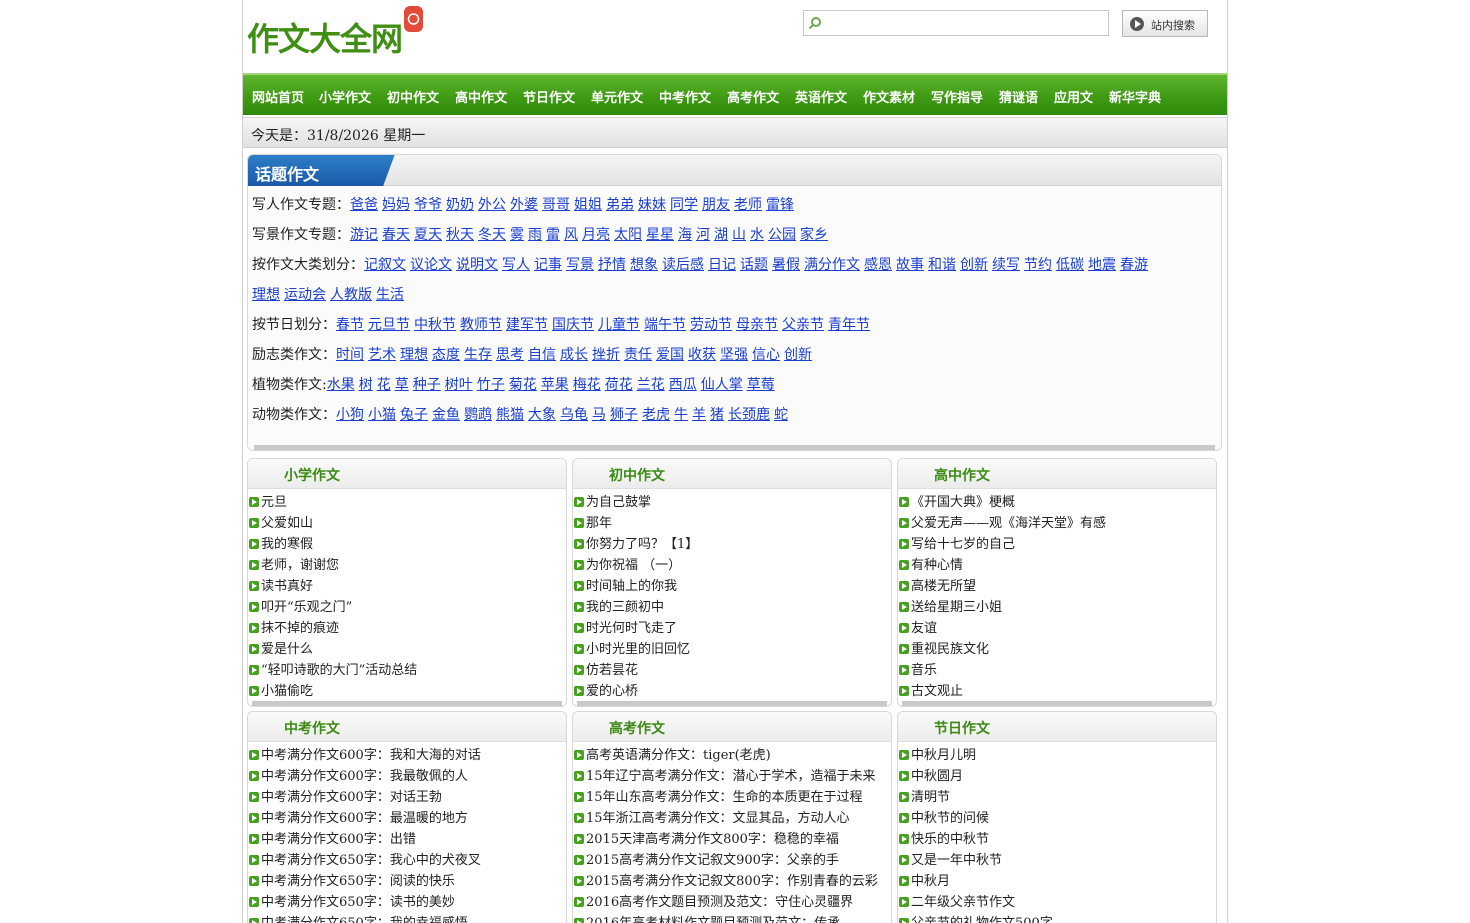 The height and width of the screenshot is (923, 1470). Describe the element at coordinates (1102, 265) in the screenshot. I see `topic-link: 地震` at that location.